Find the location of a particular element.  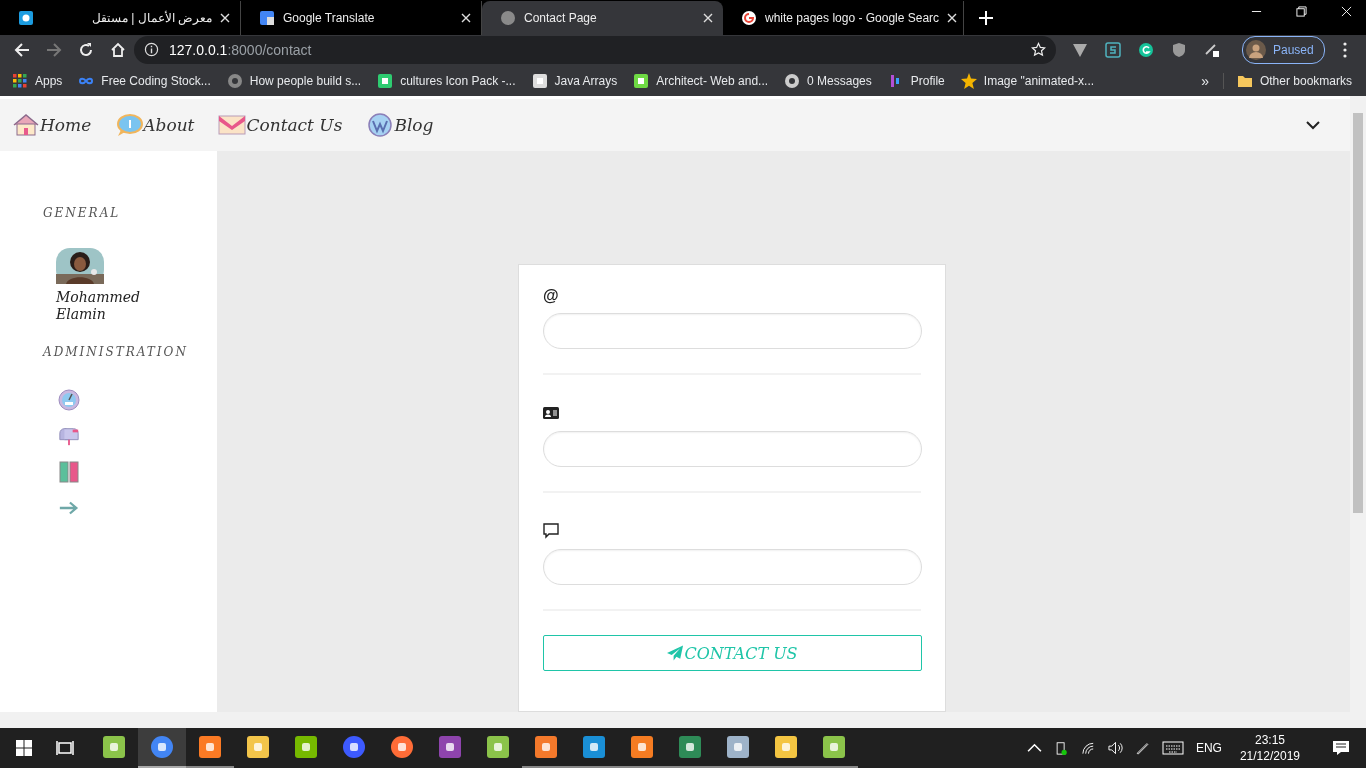

clock-time: 23:15 is located at coordinates (1269, 740).